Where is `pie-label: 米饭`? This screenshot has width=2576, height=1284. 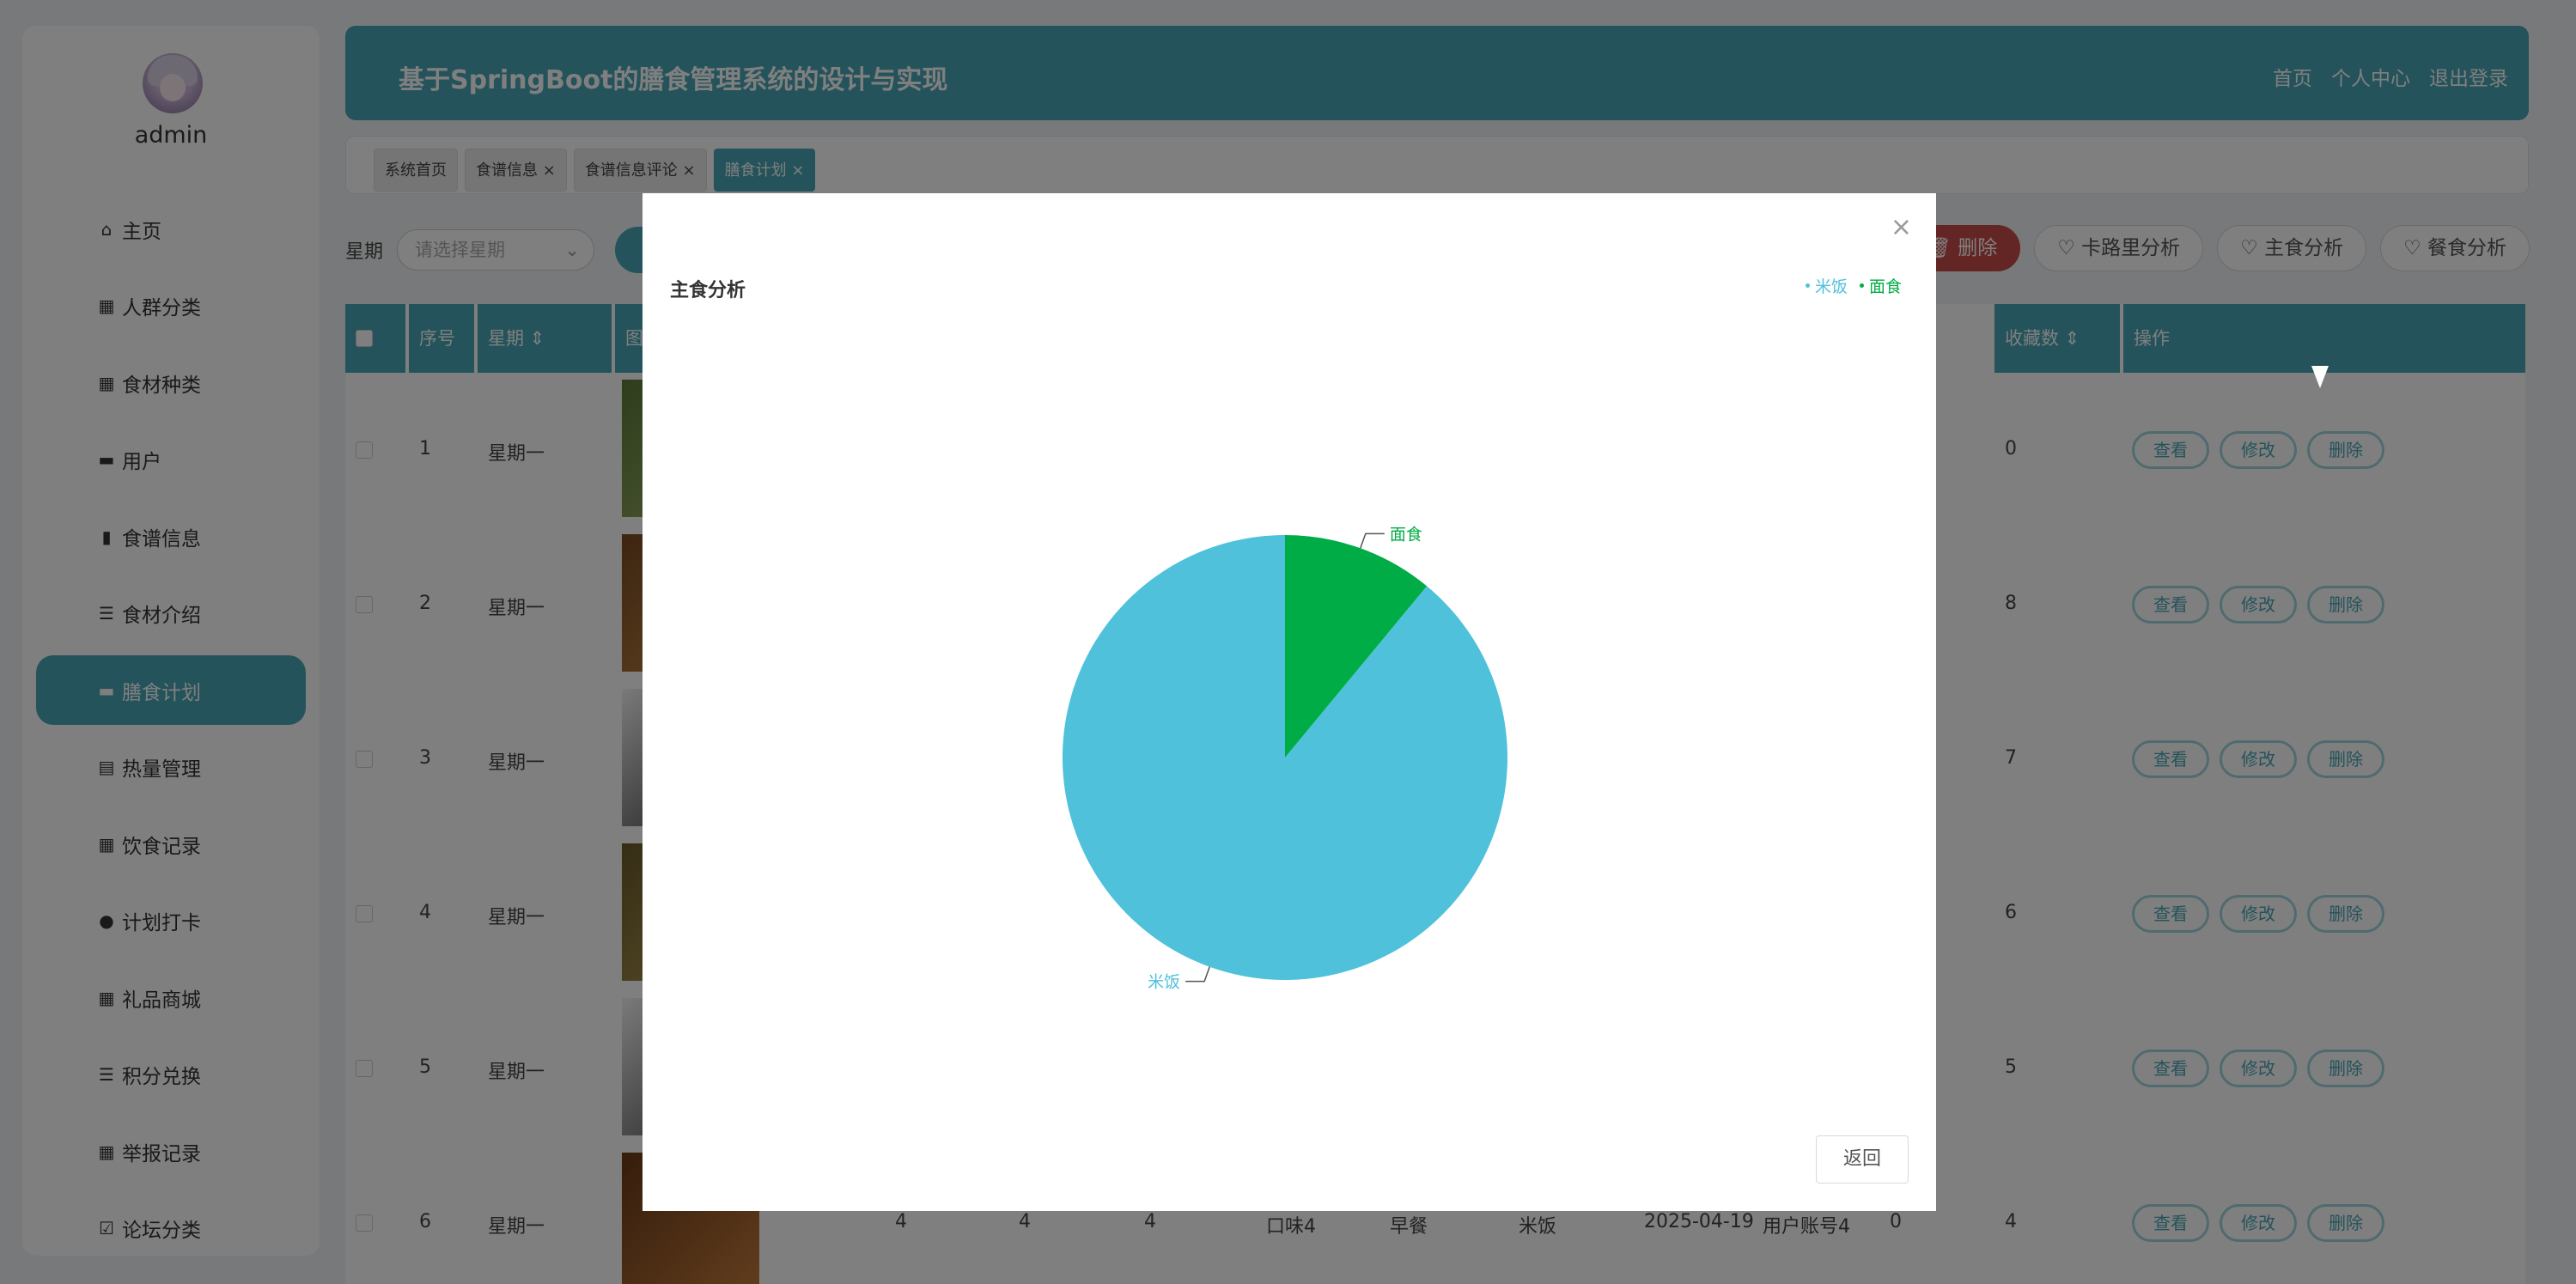 pie-label: 米饭 is located at coordinates (1164, 982).